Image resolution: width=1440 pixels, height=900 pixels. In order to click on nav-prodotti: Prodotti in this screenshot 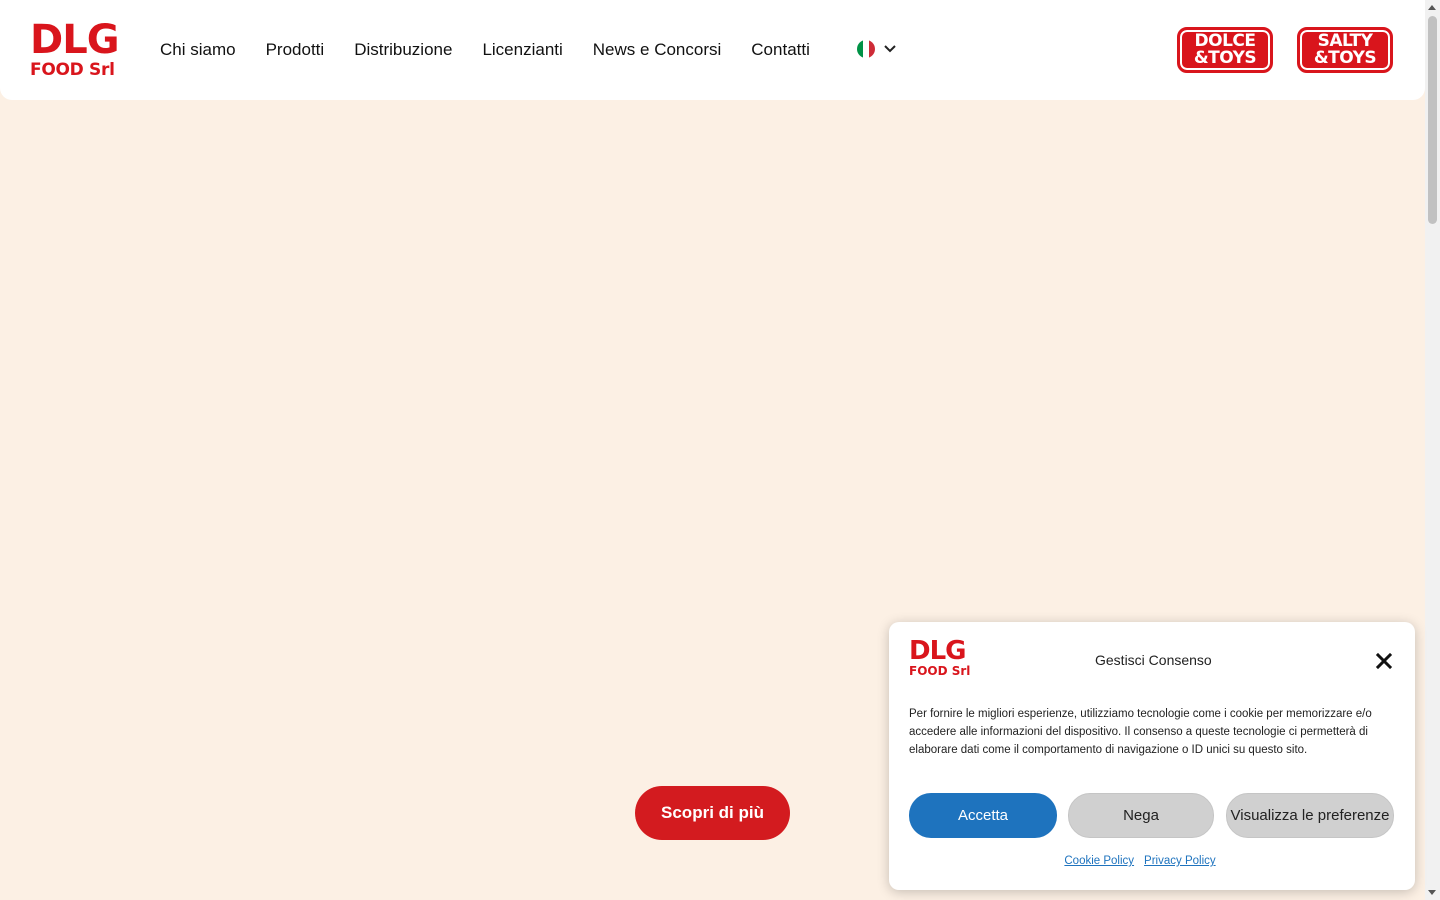, I will do `click(295, 50)`.